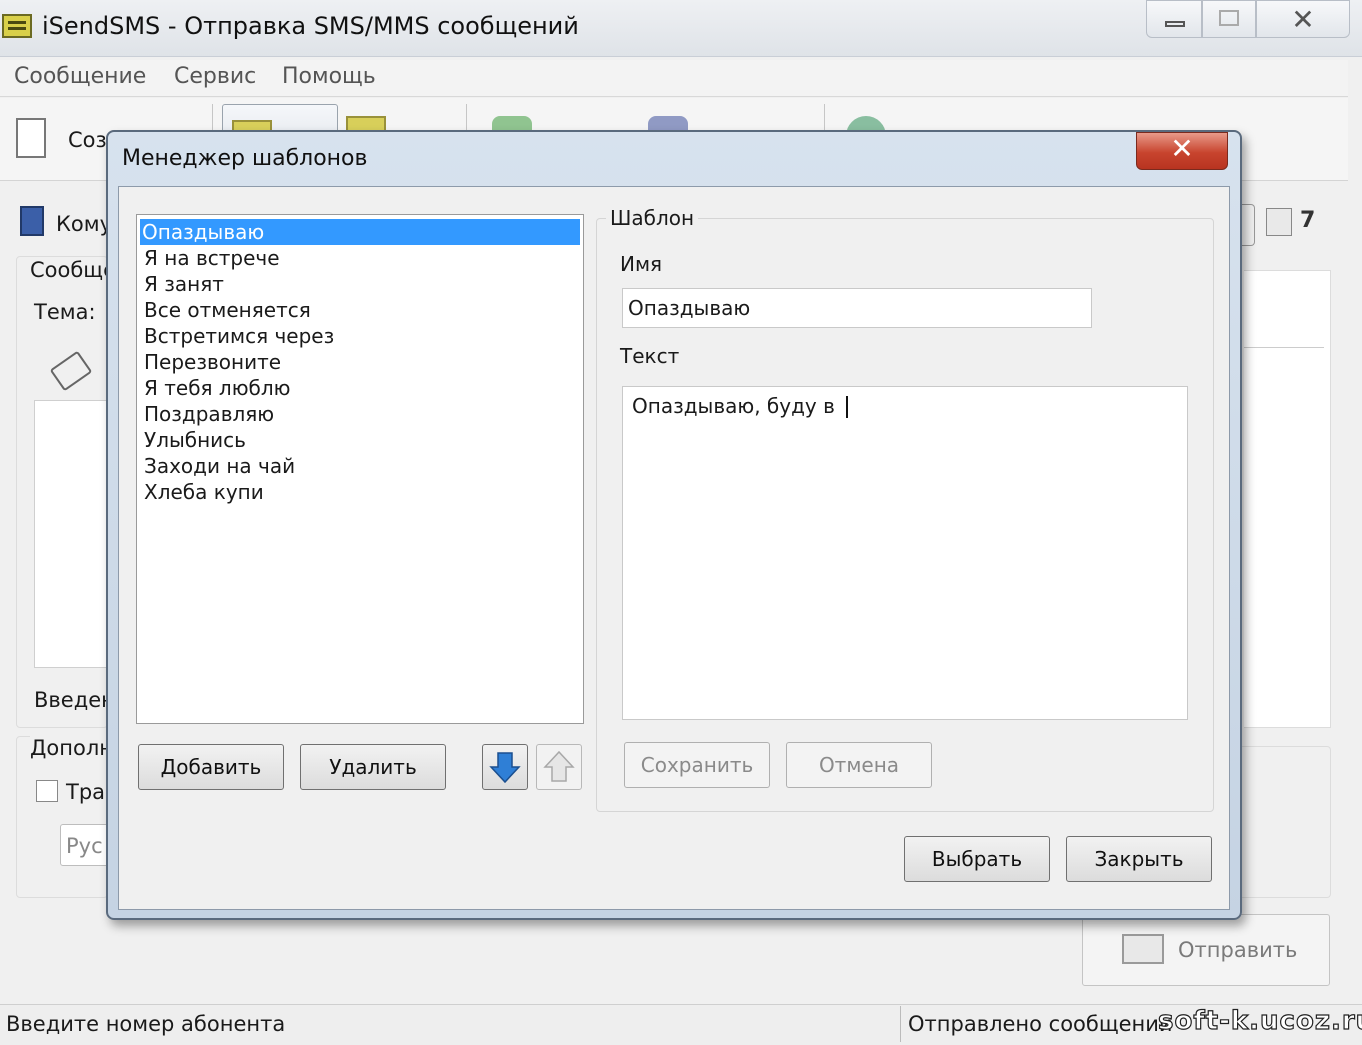  Describe the element at coordinates (71, 534) in the screenshot. I see `message-text-area` at that location.